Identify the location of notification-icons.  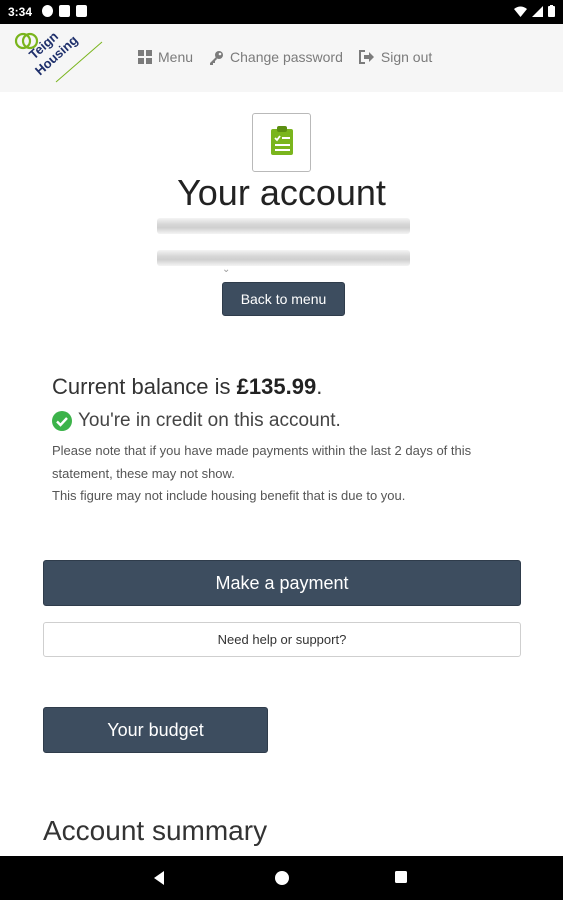
(64, 11).